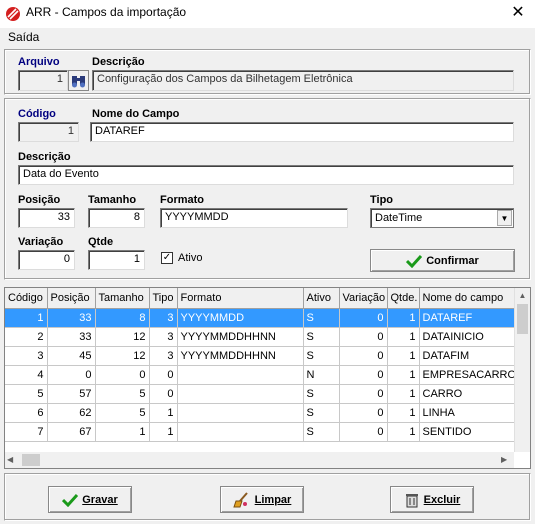 The width and height of the screenshot is (535, 524). Describe the element at coordinates (260, 356) in the screenshot. I see `table-row: 3 45 12 3 YYYYMMDDHHNN S 0 1 DATAFIM` at that location.